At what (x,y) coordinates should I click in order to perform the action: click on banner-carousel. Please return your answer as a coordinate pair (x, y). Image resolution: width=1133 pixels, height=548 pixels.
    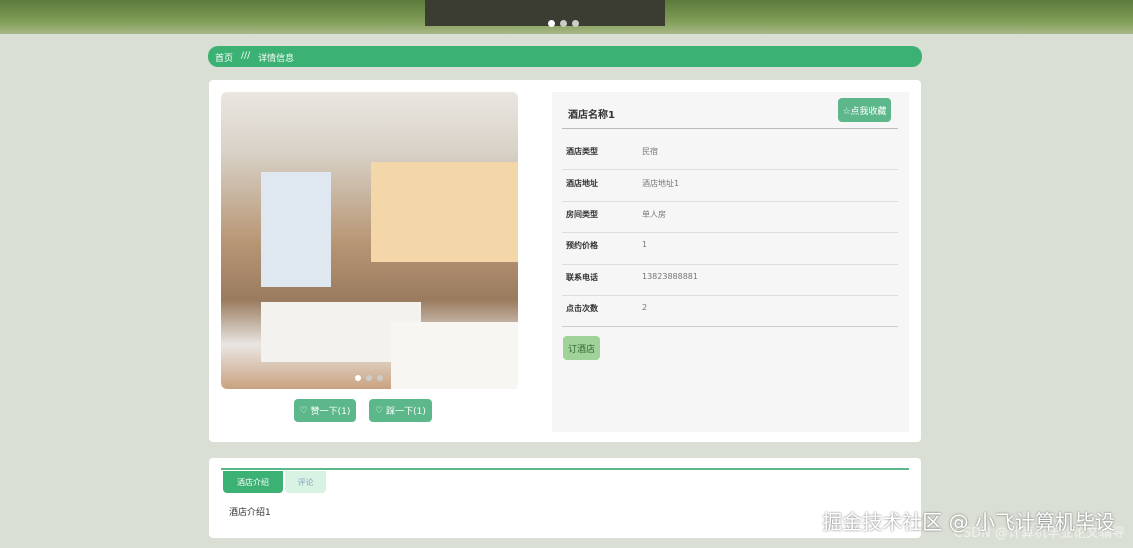
    Looking at the image, I should click on (566, 17).